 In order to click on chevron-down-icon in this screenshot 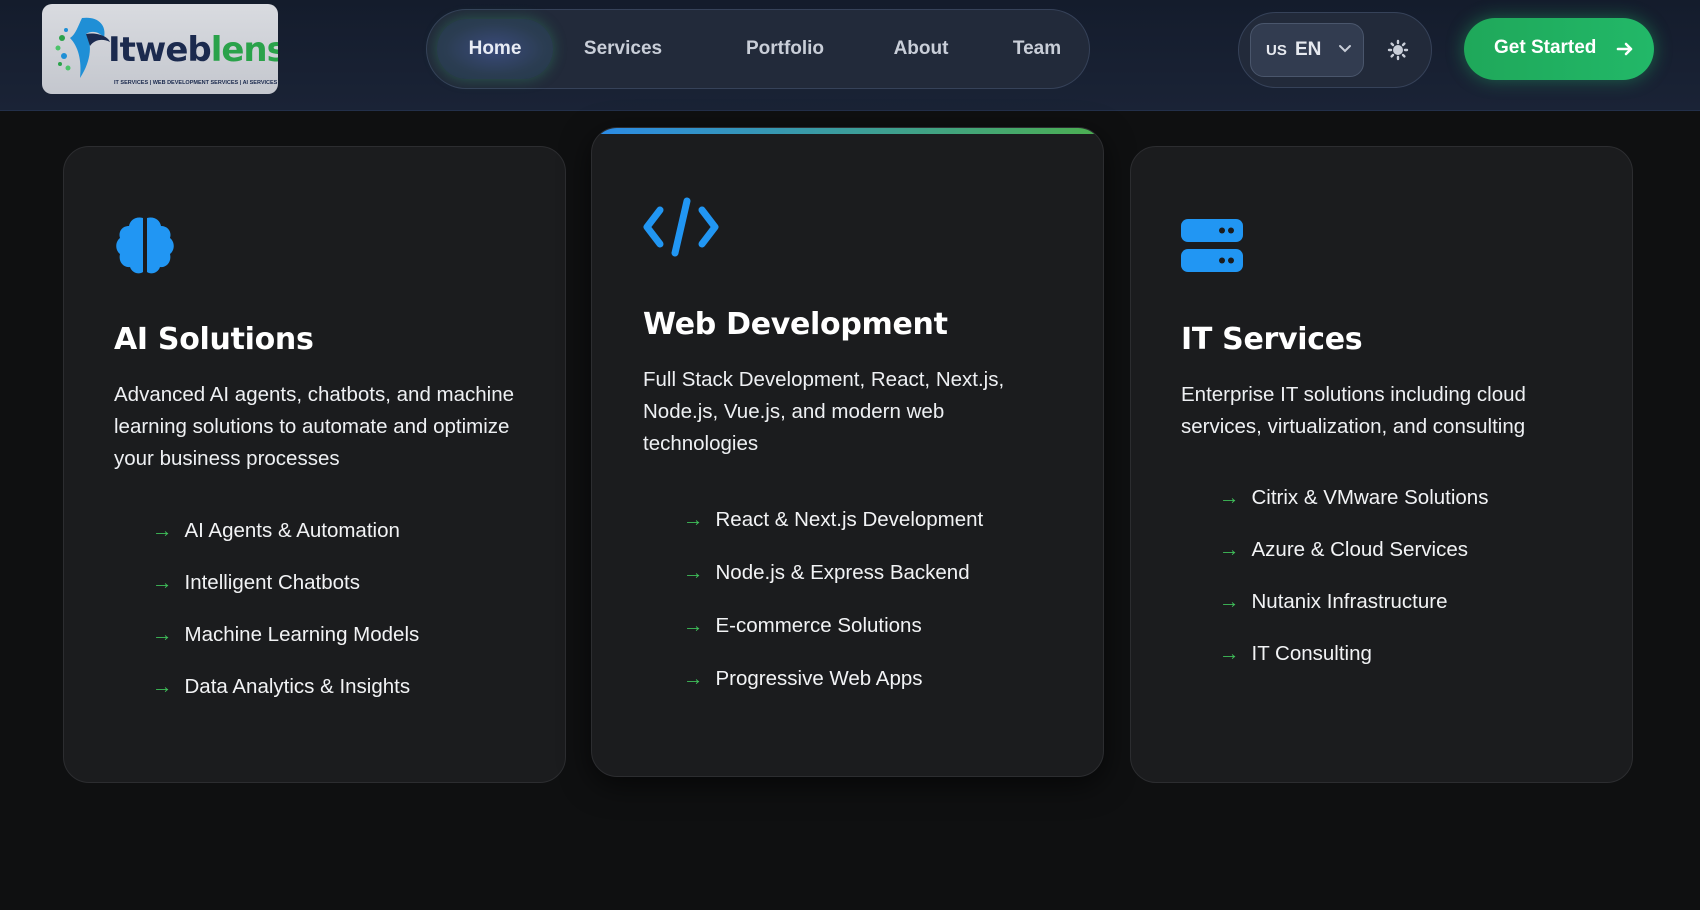, I will do `click(1345, 49)`.